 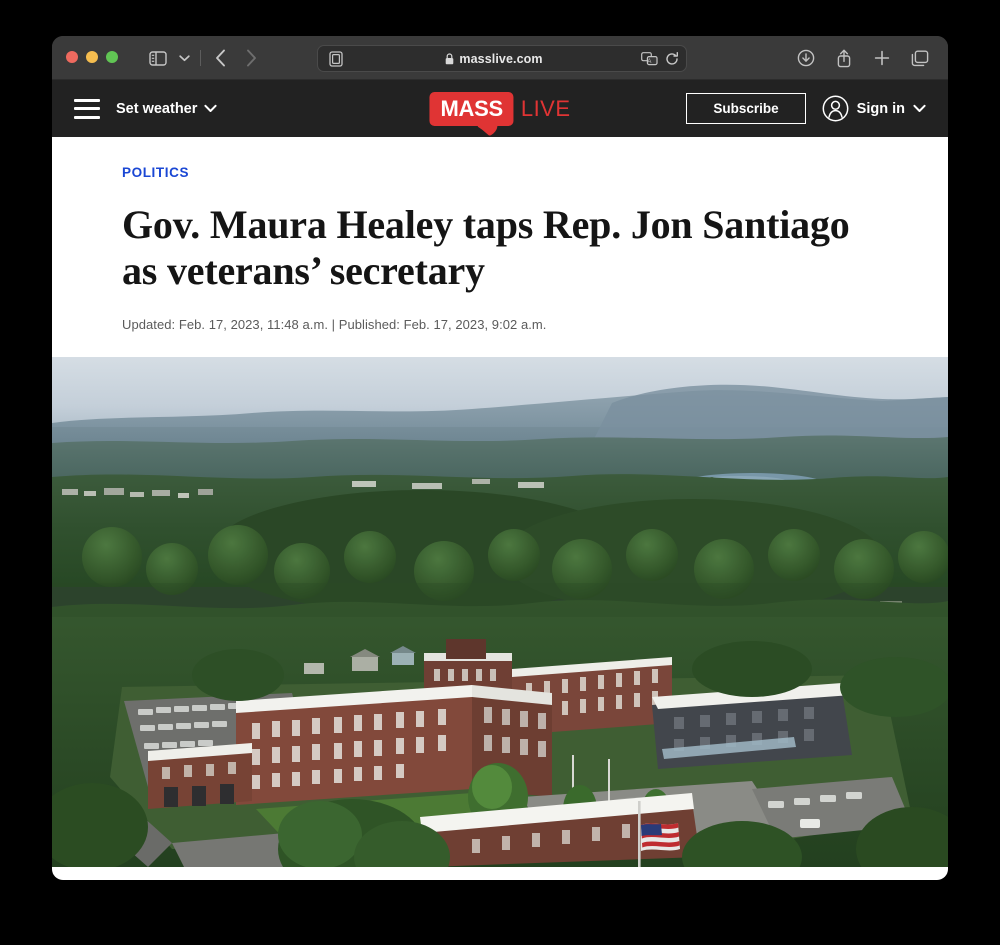 I want to click on sign-in-label: Sign in, so click(x=880, y=108).